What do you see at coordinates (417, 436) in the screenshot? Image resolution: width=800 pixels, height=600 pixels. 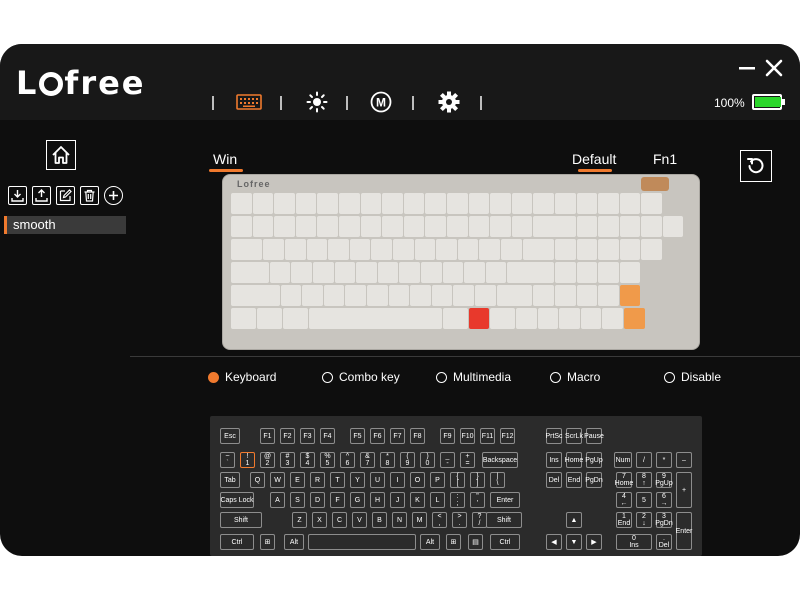 I see `layout-key-f8: F8` at bounding box center [417, 436].